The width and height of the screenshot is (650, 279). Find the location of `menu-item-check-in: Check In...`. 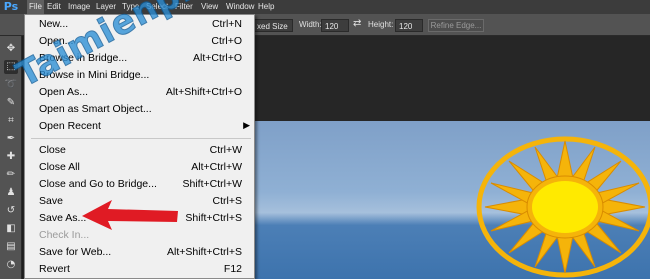

menu-item-check-in: Check In... is located at coordinates (140, 235).